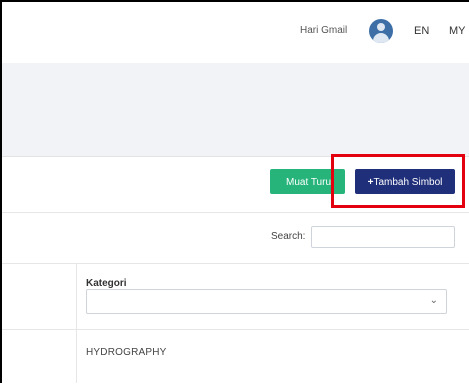  I want to click on annotation-highlight-box, so click(398, 181).